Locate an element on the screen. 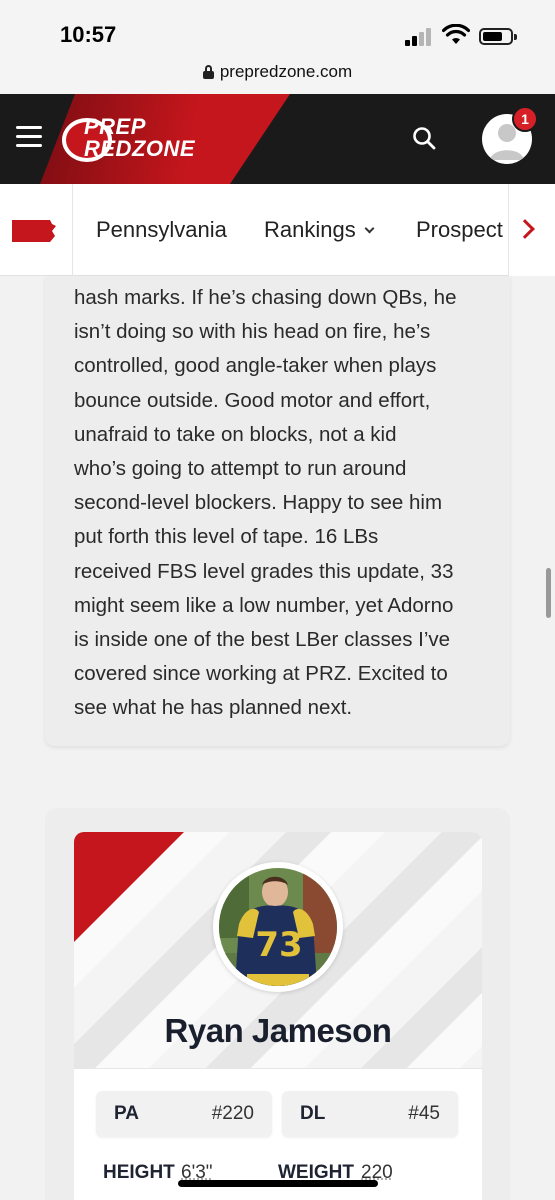 This screenshot has height=1200, width=555. text-line: who’s going to attempt to run around is located at coordinates (240, 469).